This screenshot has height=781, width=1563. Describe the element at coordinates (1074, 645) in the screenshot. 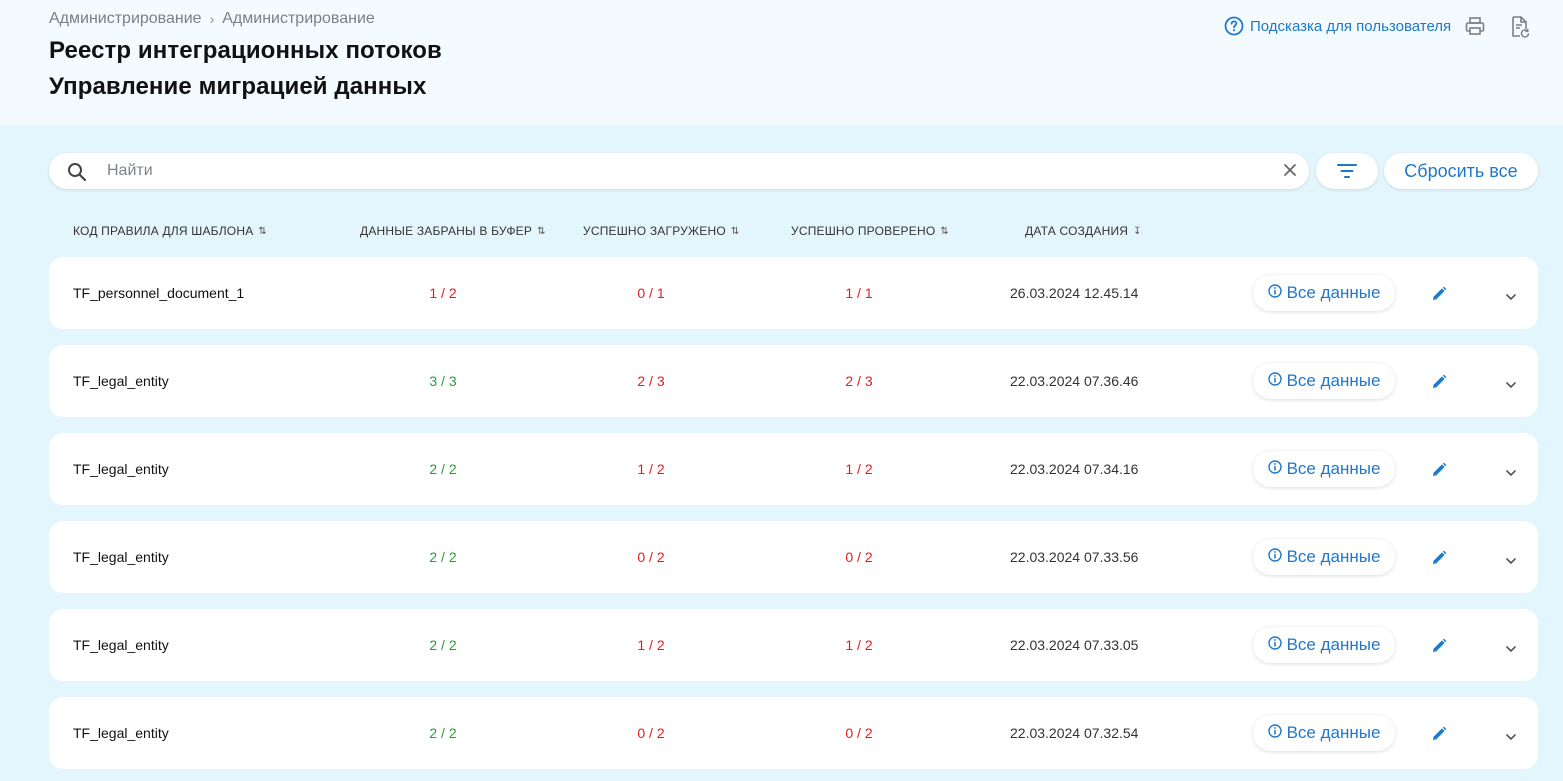

I see `created-date: 22.03.2024 07.33.05` at that location.